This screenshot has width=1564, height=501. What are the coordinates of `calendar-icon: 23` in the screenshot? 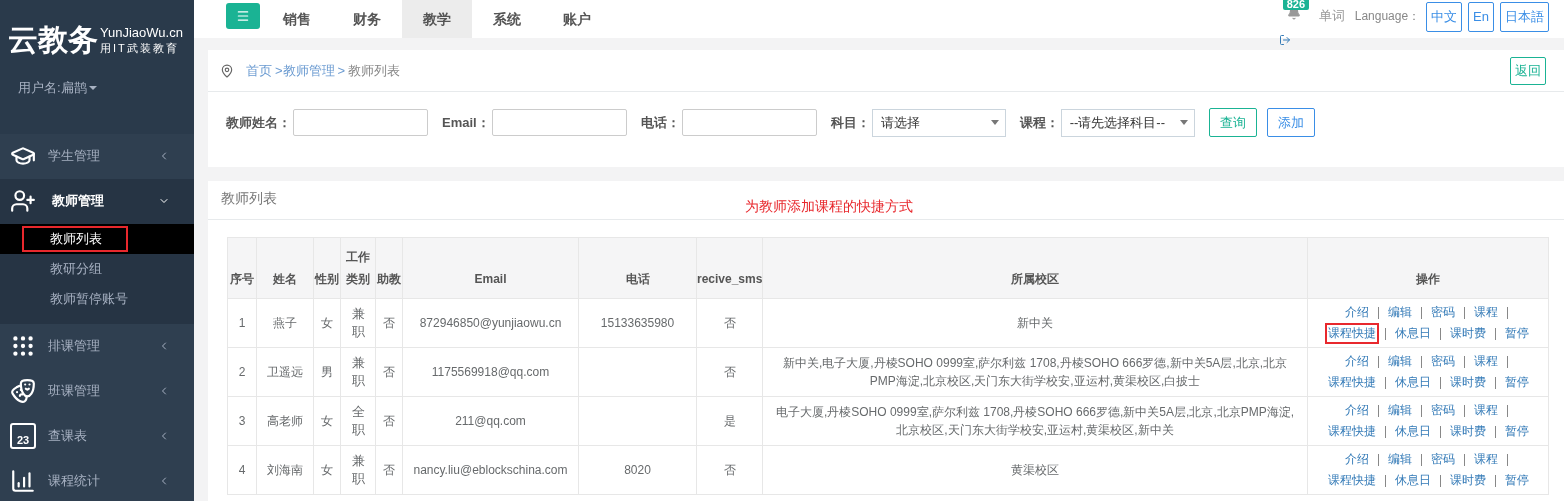 It's located at (23, 436).